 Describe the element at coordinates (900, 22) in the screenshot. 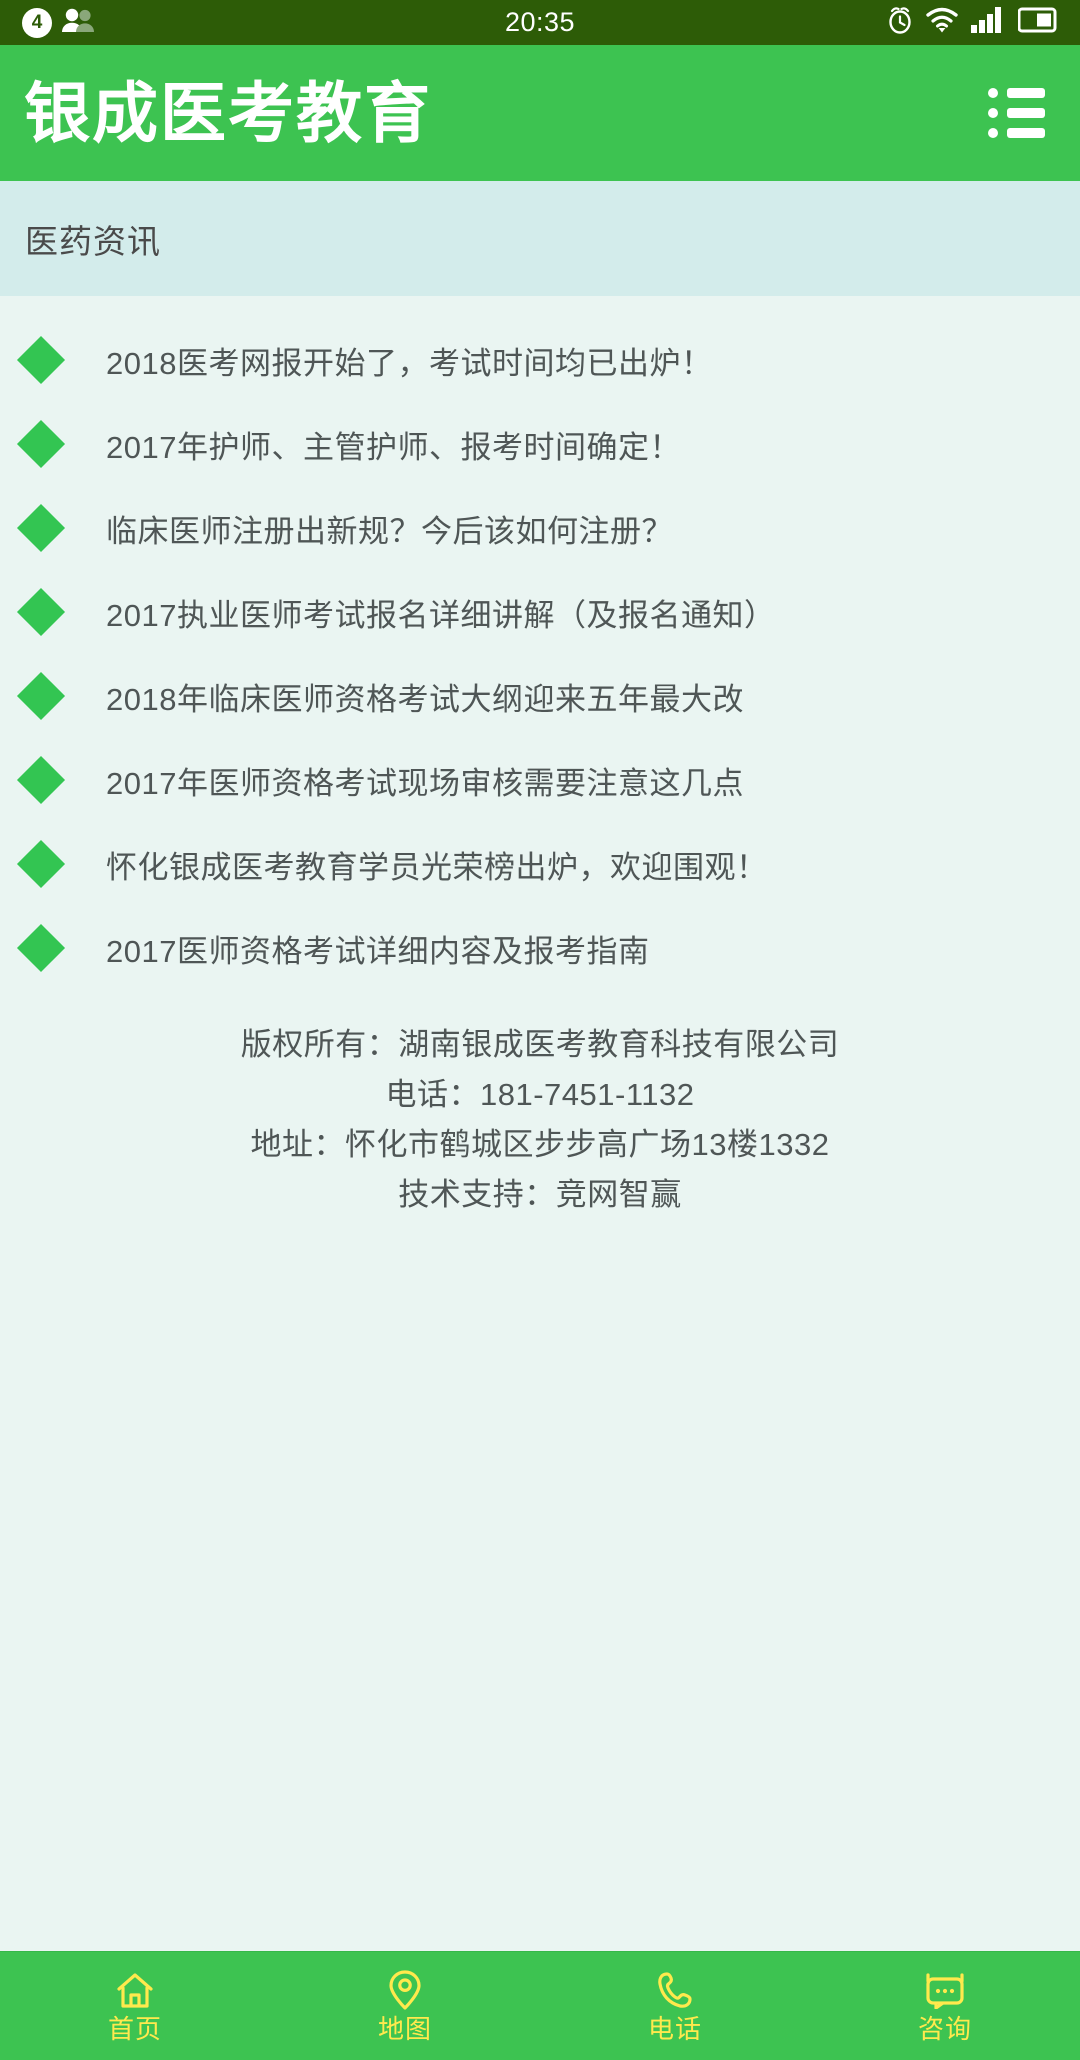

I see `alarm-icon` at that location.